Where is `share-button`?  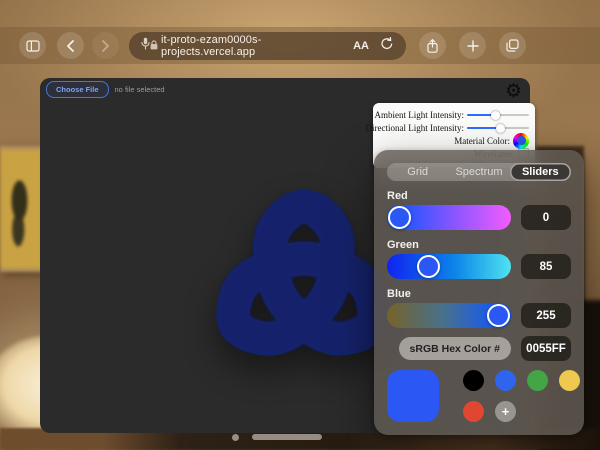
share-button is located at coordinates (432, 45).